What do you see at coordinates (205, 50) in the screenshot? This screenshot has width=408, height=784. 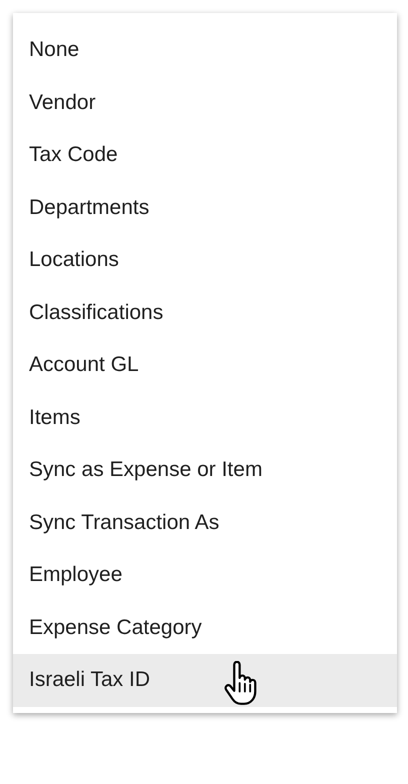 I see `menu-item: None` at bounding box center [205, 50].